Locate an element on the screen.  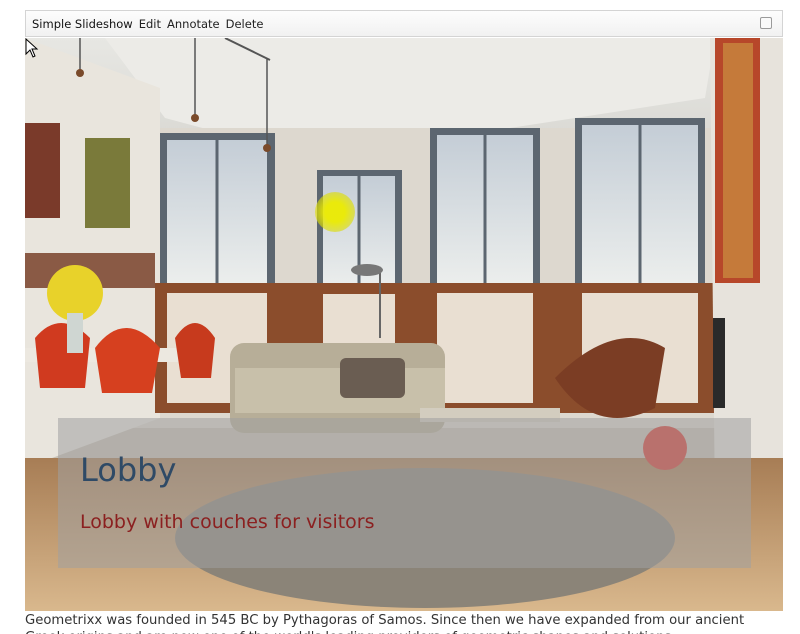
click-highlight is located at coordinates (335, 212).